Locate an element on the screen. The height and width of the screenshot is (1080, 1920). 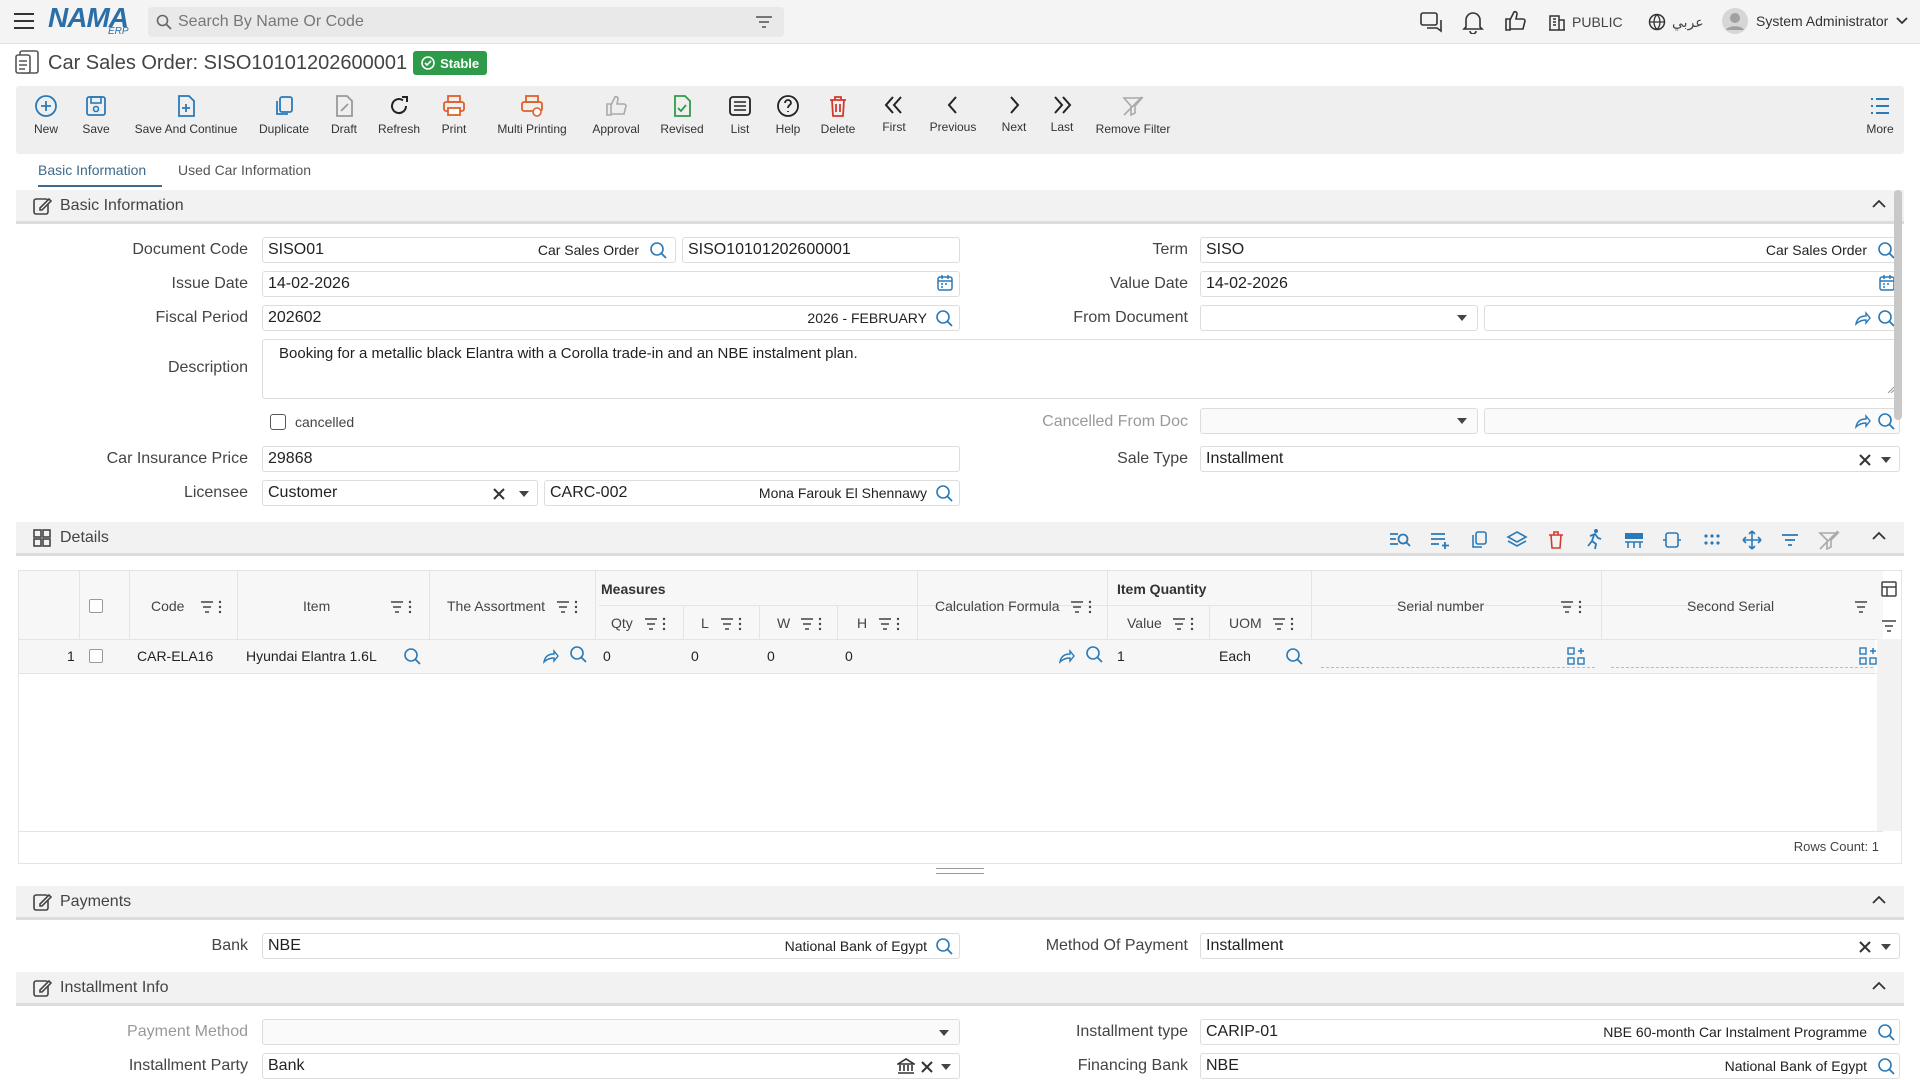
copy-row-icon is located at coordinates (1479, 540).